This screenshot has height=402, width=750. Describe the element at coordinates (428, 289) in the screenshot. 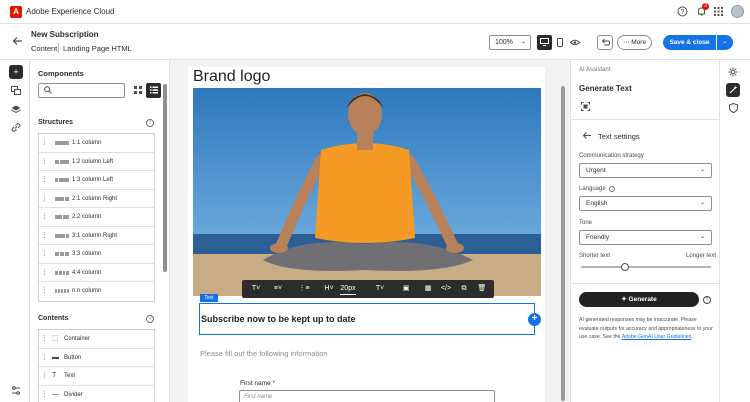

I see `personalize-icon: ▩` at that location.